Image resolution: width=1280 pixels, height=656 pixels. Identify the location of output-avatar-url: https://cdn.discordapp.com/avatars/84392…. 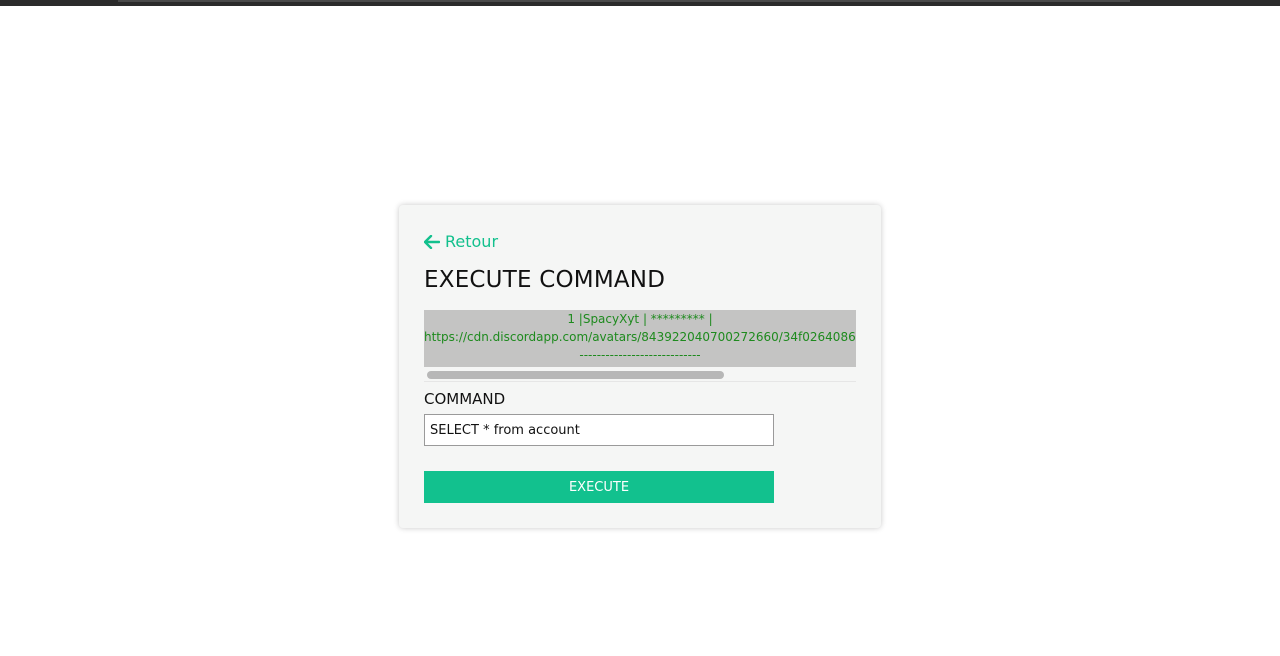
(640, 337).